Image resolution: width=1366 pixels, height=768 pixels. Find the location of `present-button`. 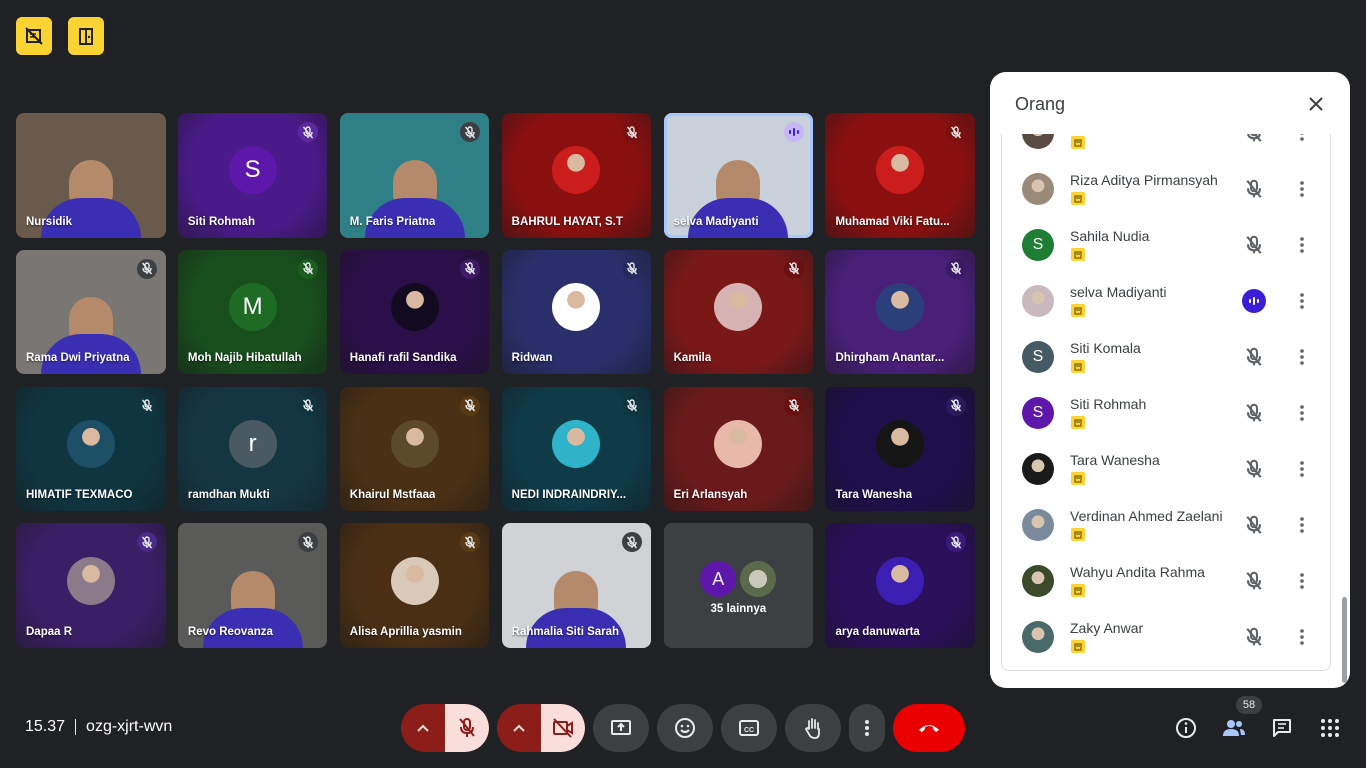

present-button is located at coordinates (621, 728).